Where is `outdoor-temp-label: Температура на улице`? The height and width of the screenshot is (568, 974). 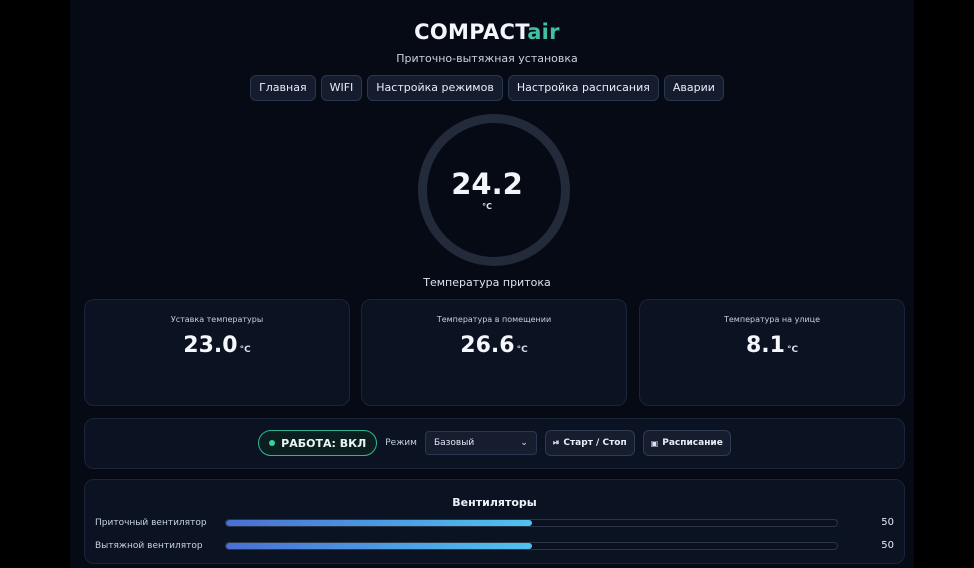 outdoor-temp-label: Температура на улице is located at coordinates (772, 319).